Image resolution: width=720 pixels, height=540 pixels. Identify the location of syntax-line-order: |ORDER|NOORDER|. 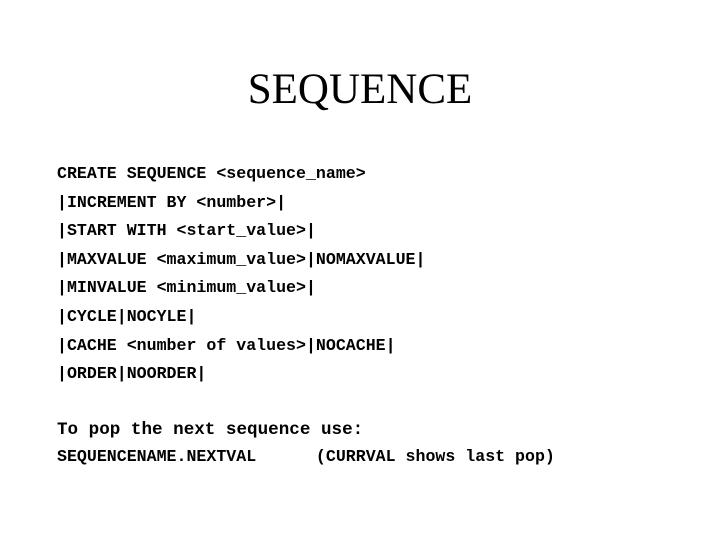
(132, 374).